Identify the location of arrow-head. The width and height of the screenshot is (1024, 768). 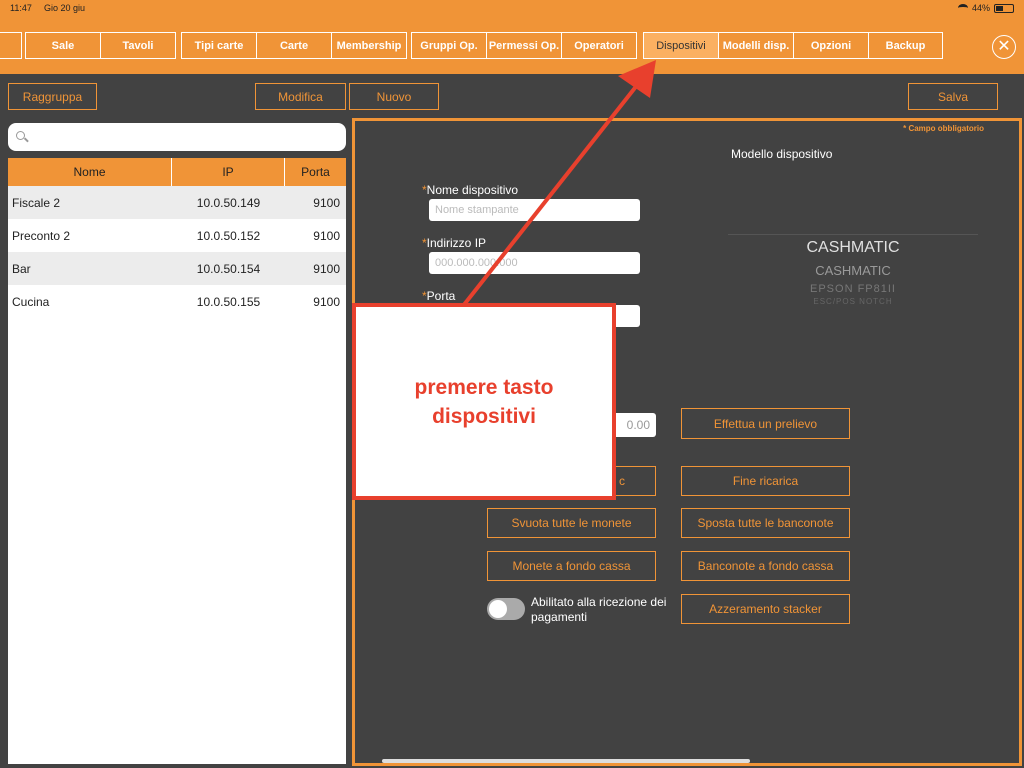
(637, 79).